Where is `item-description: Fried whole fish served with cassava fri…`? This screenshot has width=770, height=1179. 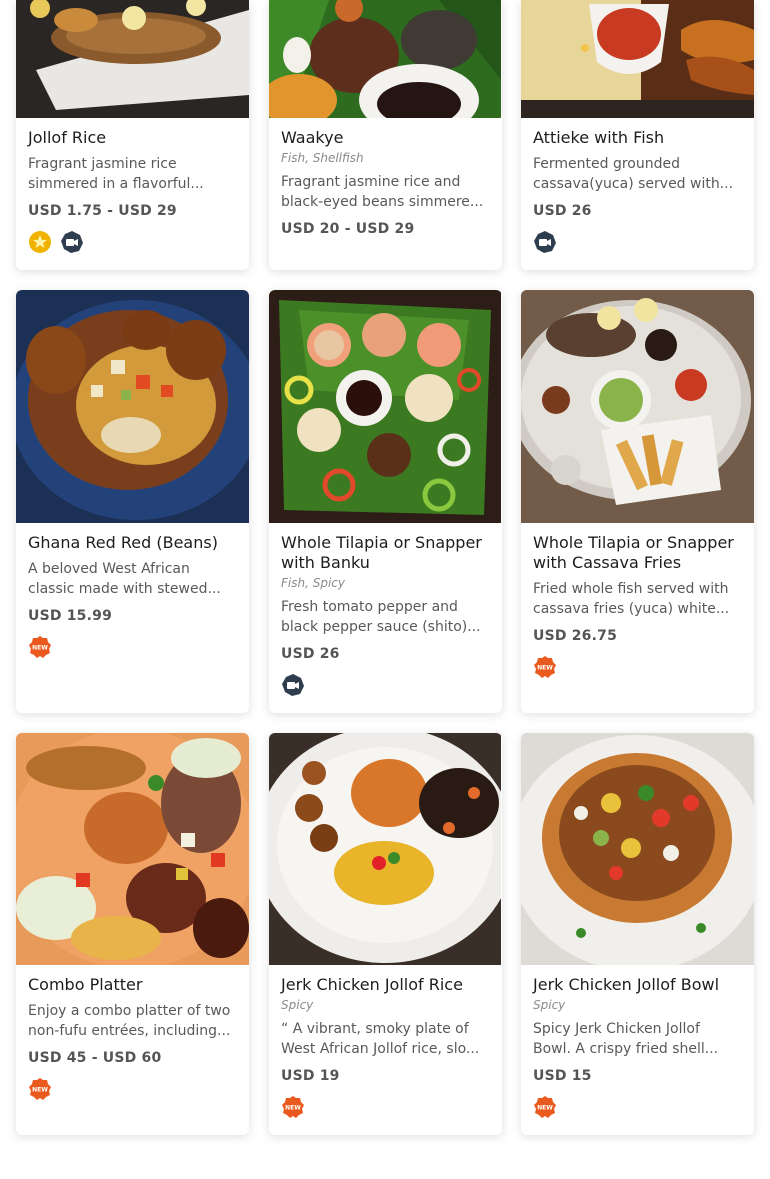 item-description: Fried whole fish served with cassava fri… is located at coordinates (631, 599).